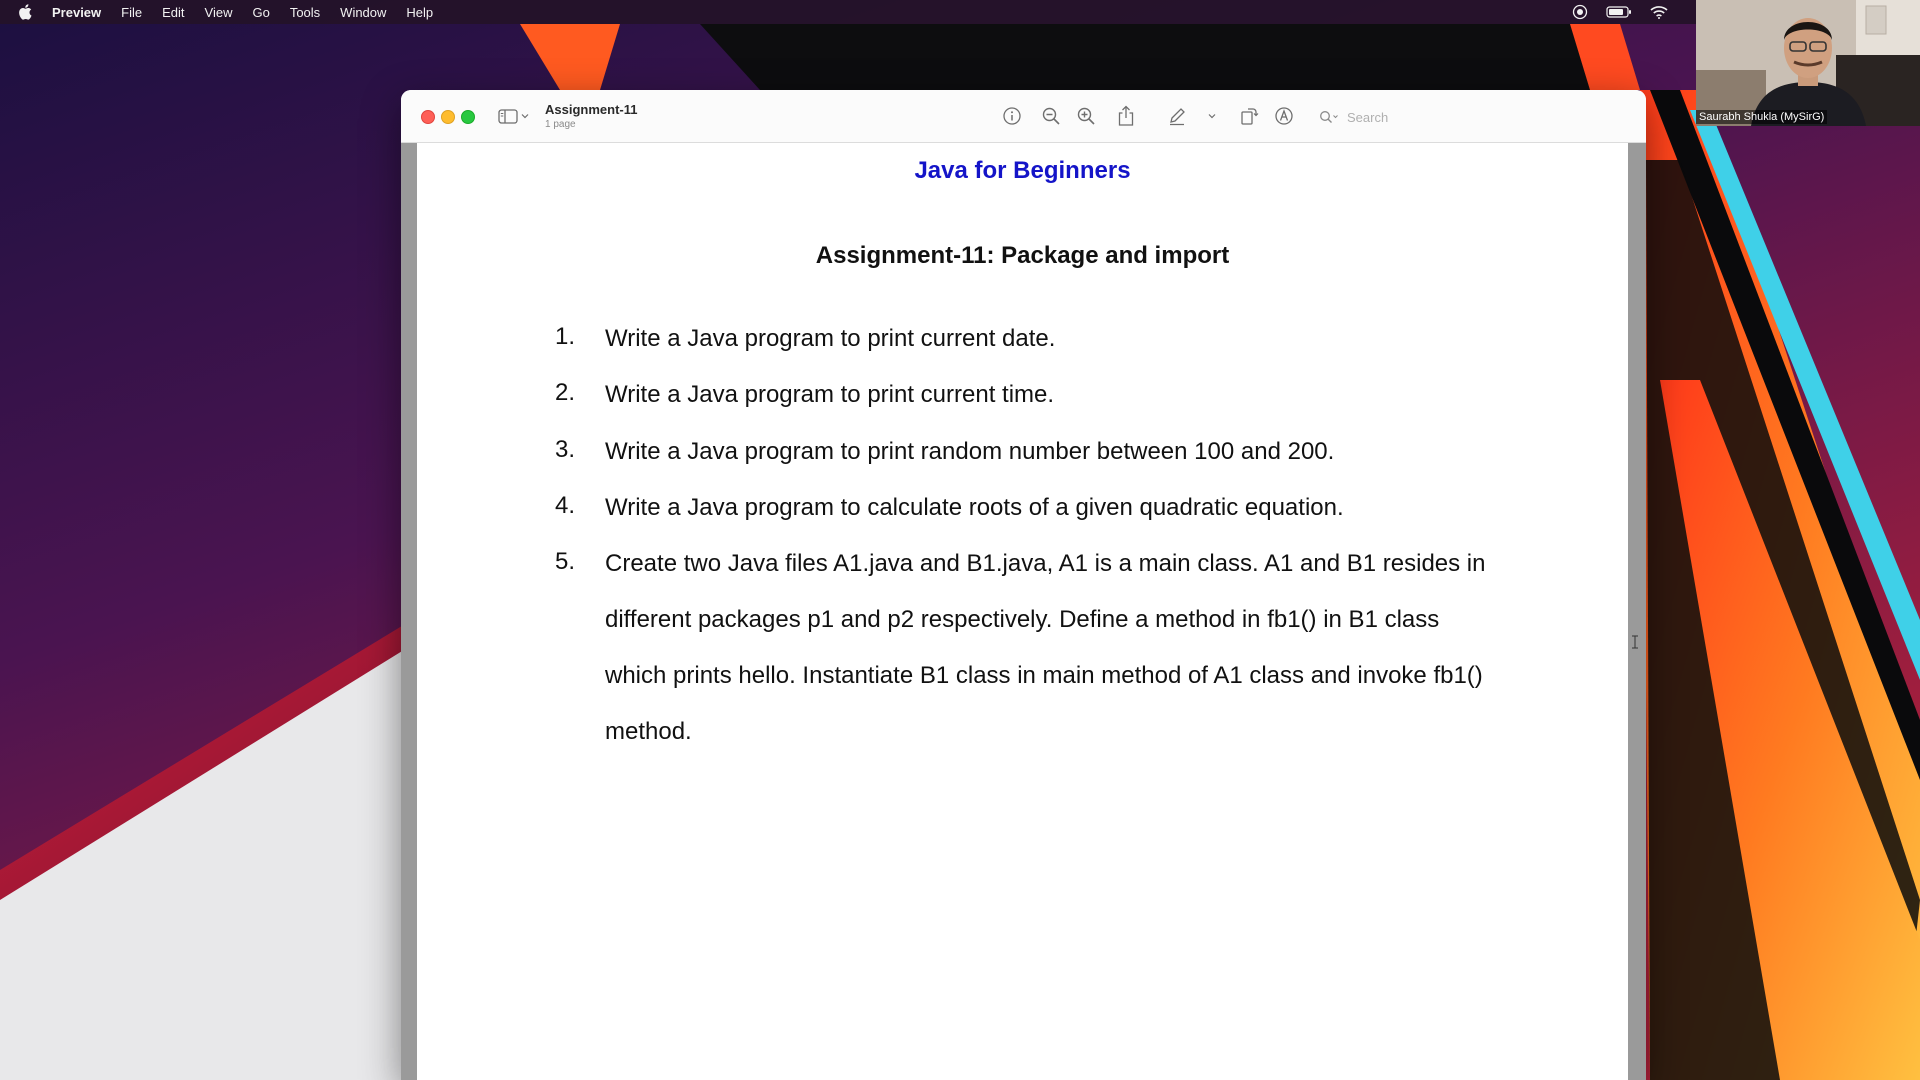  I want to click on window-titlebar: Assignment-11 1 page, so click(1023, 116).